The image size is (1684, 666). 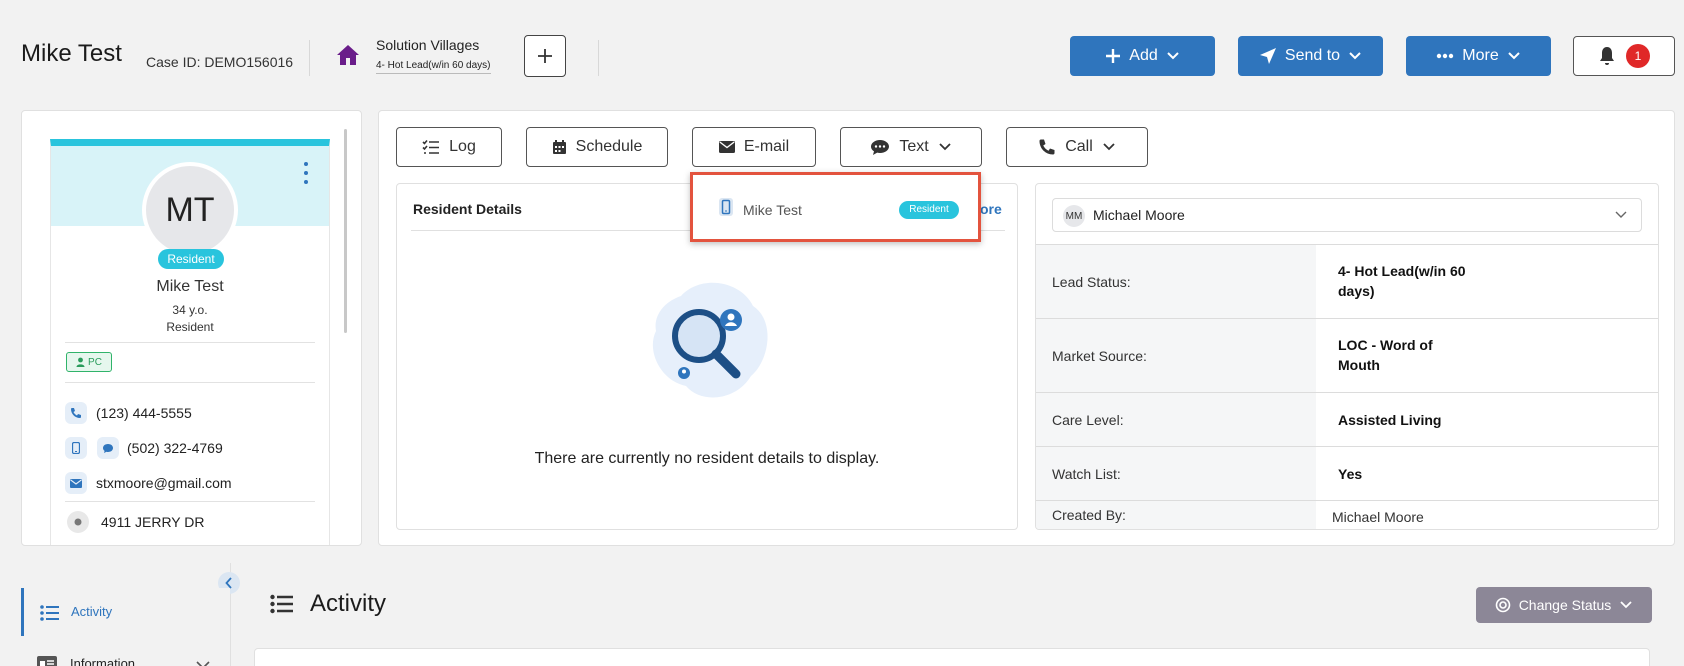 What do you see at coordinates (190, 210) in the screenshot?
I see `avatar: MT` at bounding box center [190, 210].